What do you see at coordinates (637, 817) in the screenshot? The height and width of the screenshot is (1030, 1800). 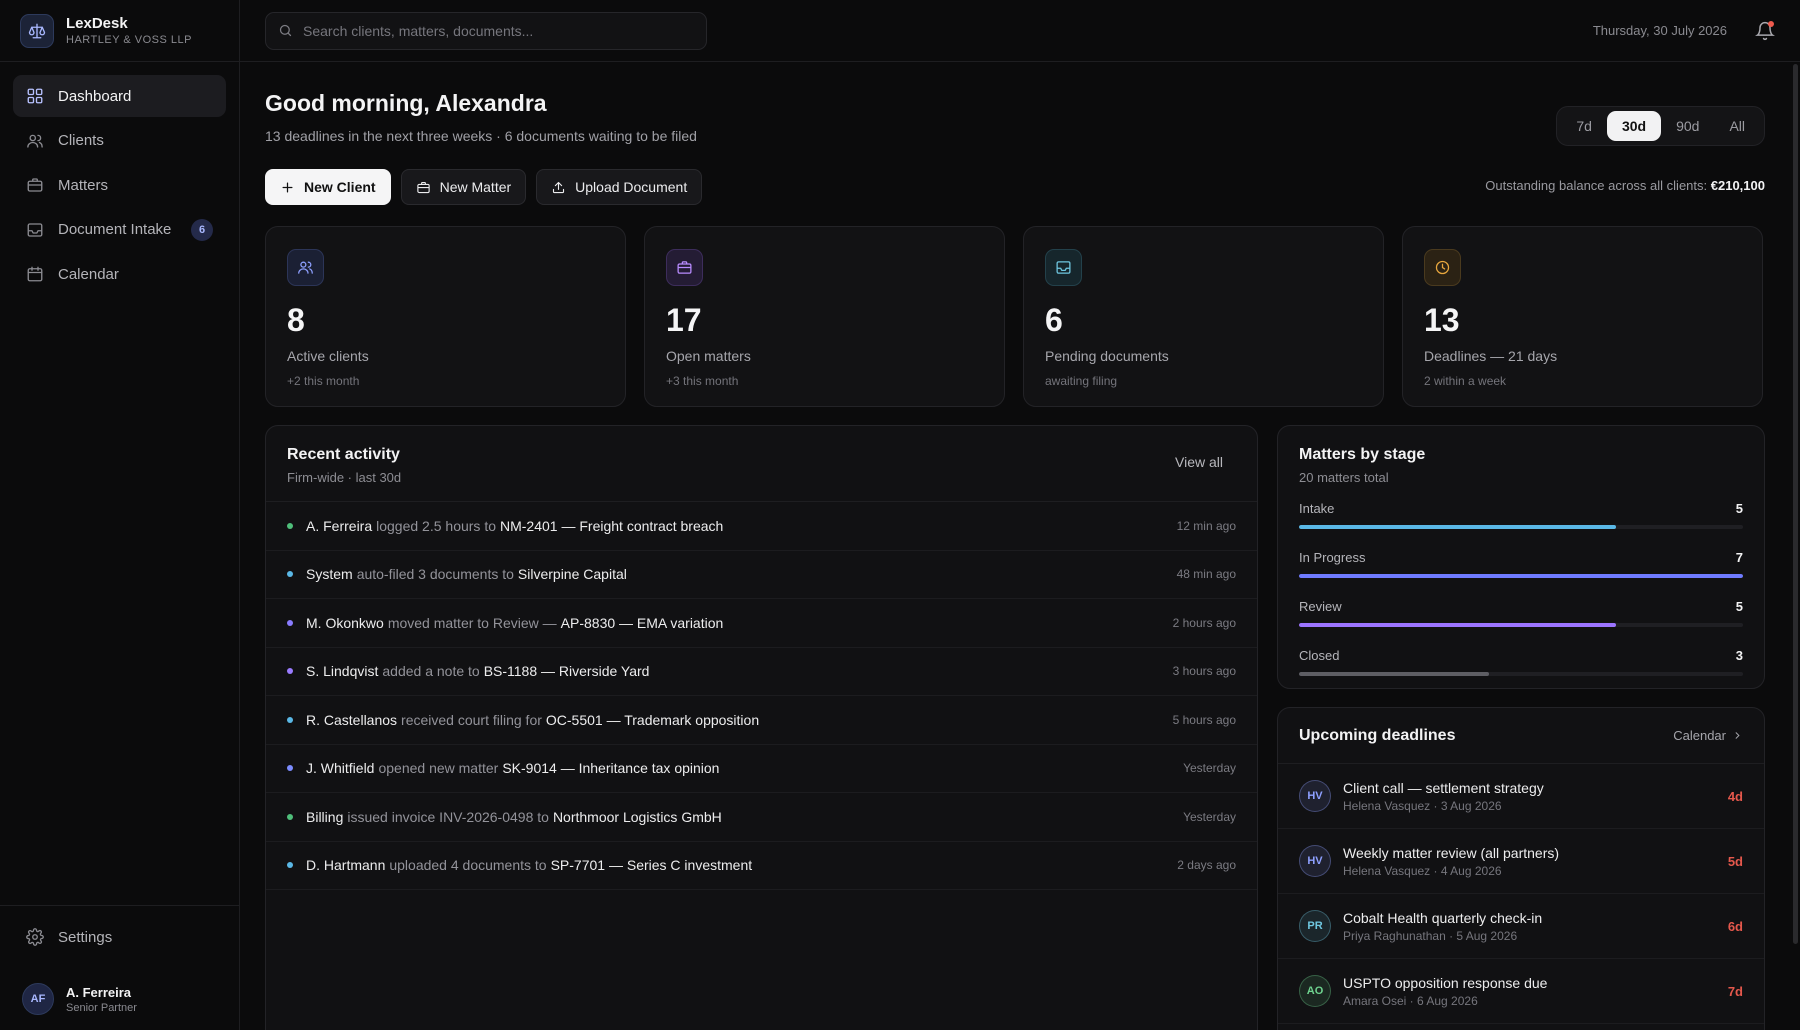 I see `activity-target: Northmoor Logistics GmbH` at bounding box center [637, 817].